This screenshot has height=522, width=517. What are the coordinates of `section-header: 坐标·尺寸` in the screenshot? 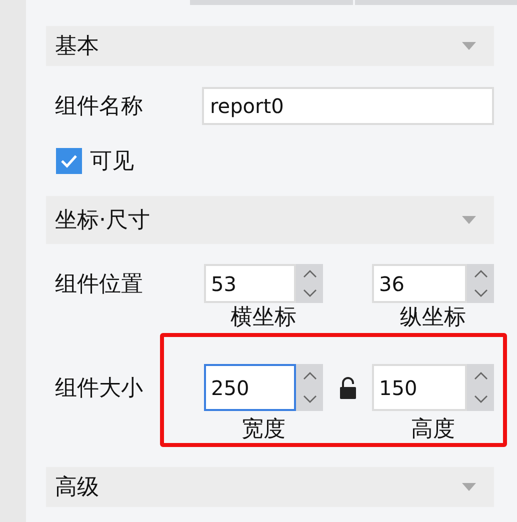 It's located at (270, 220).